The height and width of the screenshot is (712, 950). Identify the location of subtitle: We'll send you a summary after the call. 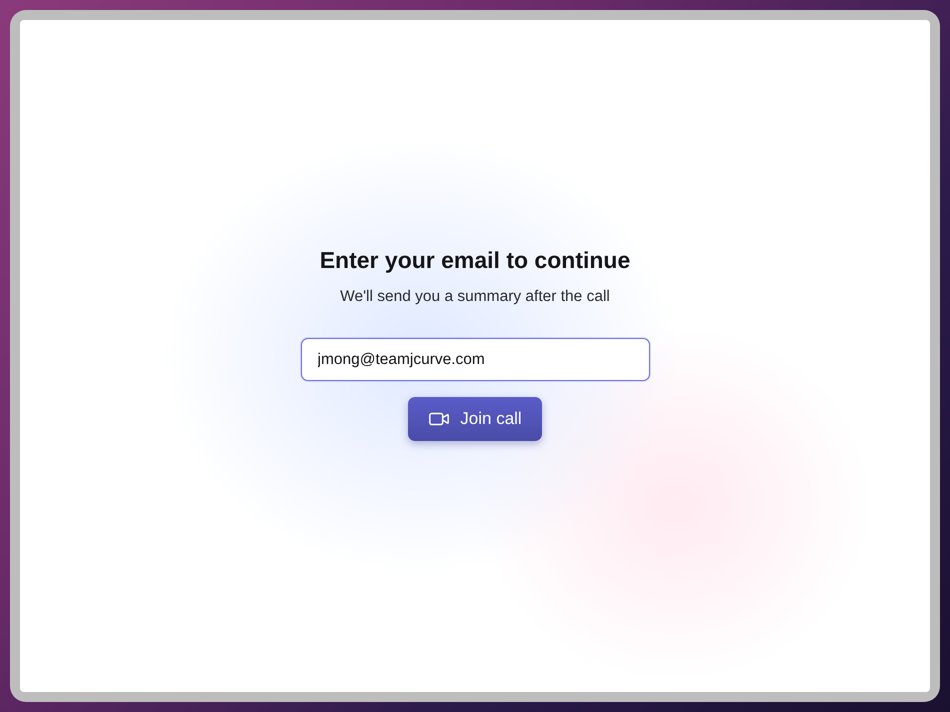
(475, 297).